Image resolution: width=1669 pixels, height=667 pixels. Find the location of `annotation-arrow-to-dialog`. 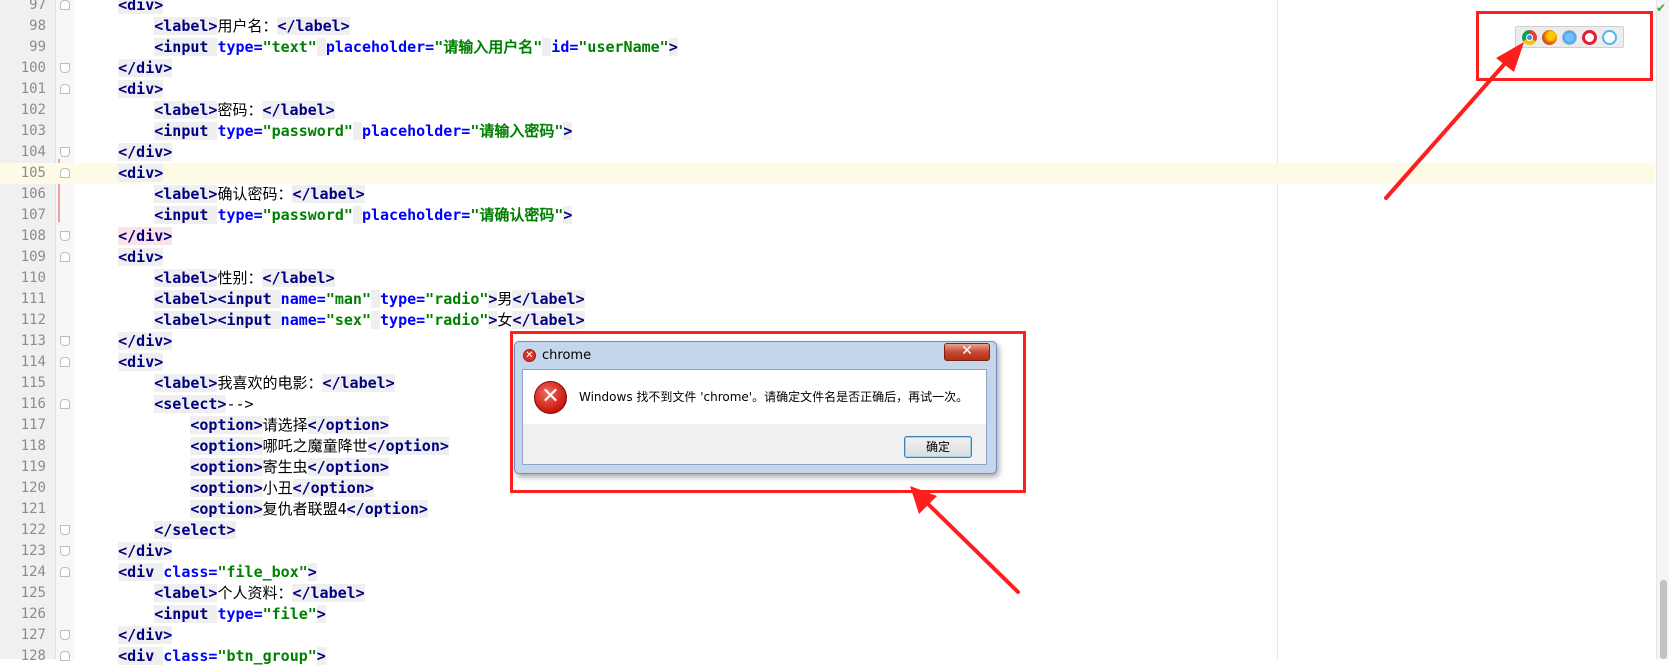

annotation-arrow-to-dialog is located at coordinates (965, 540).